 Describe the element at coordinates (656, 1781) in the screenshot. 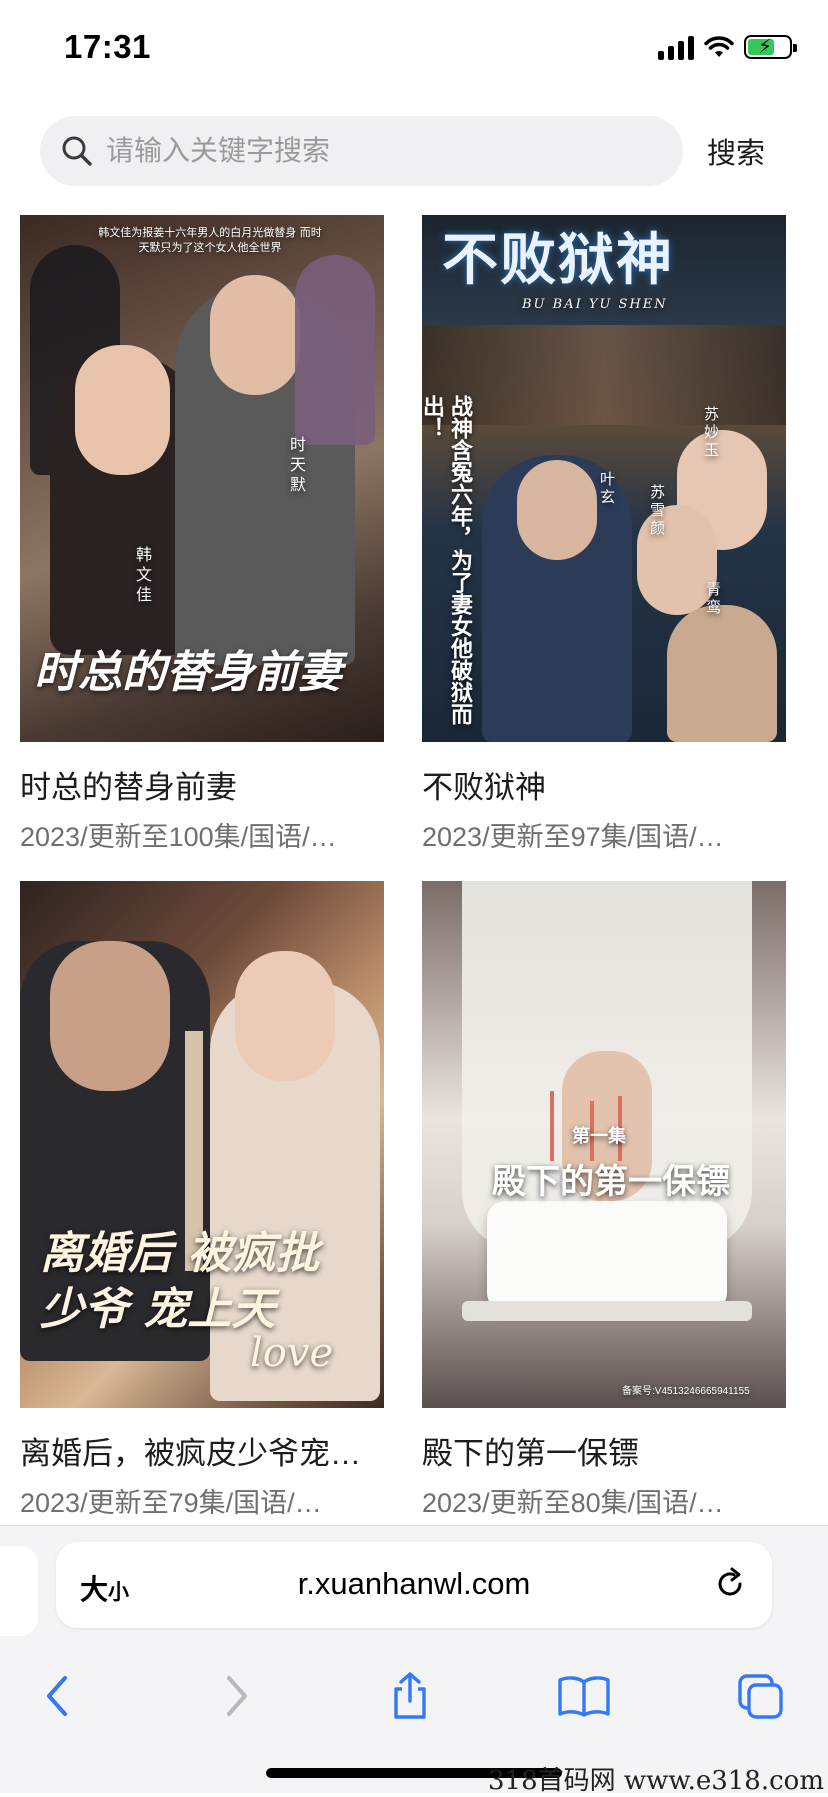

I see `watermark: 318首码网 www.e318.com` at that location.